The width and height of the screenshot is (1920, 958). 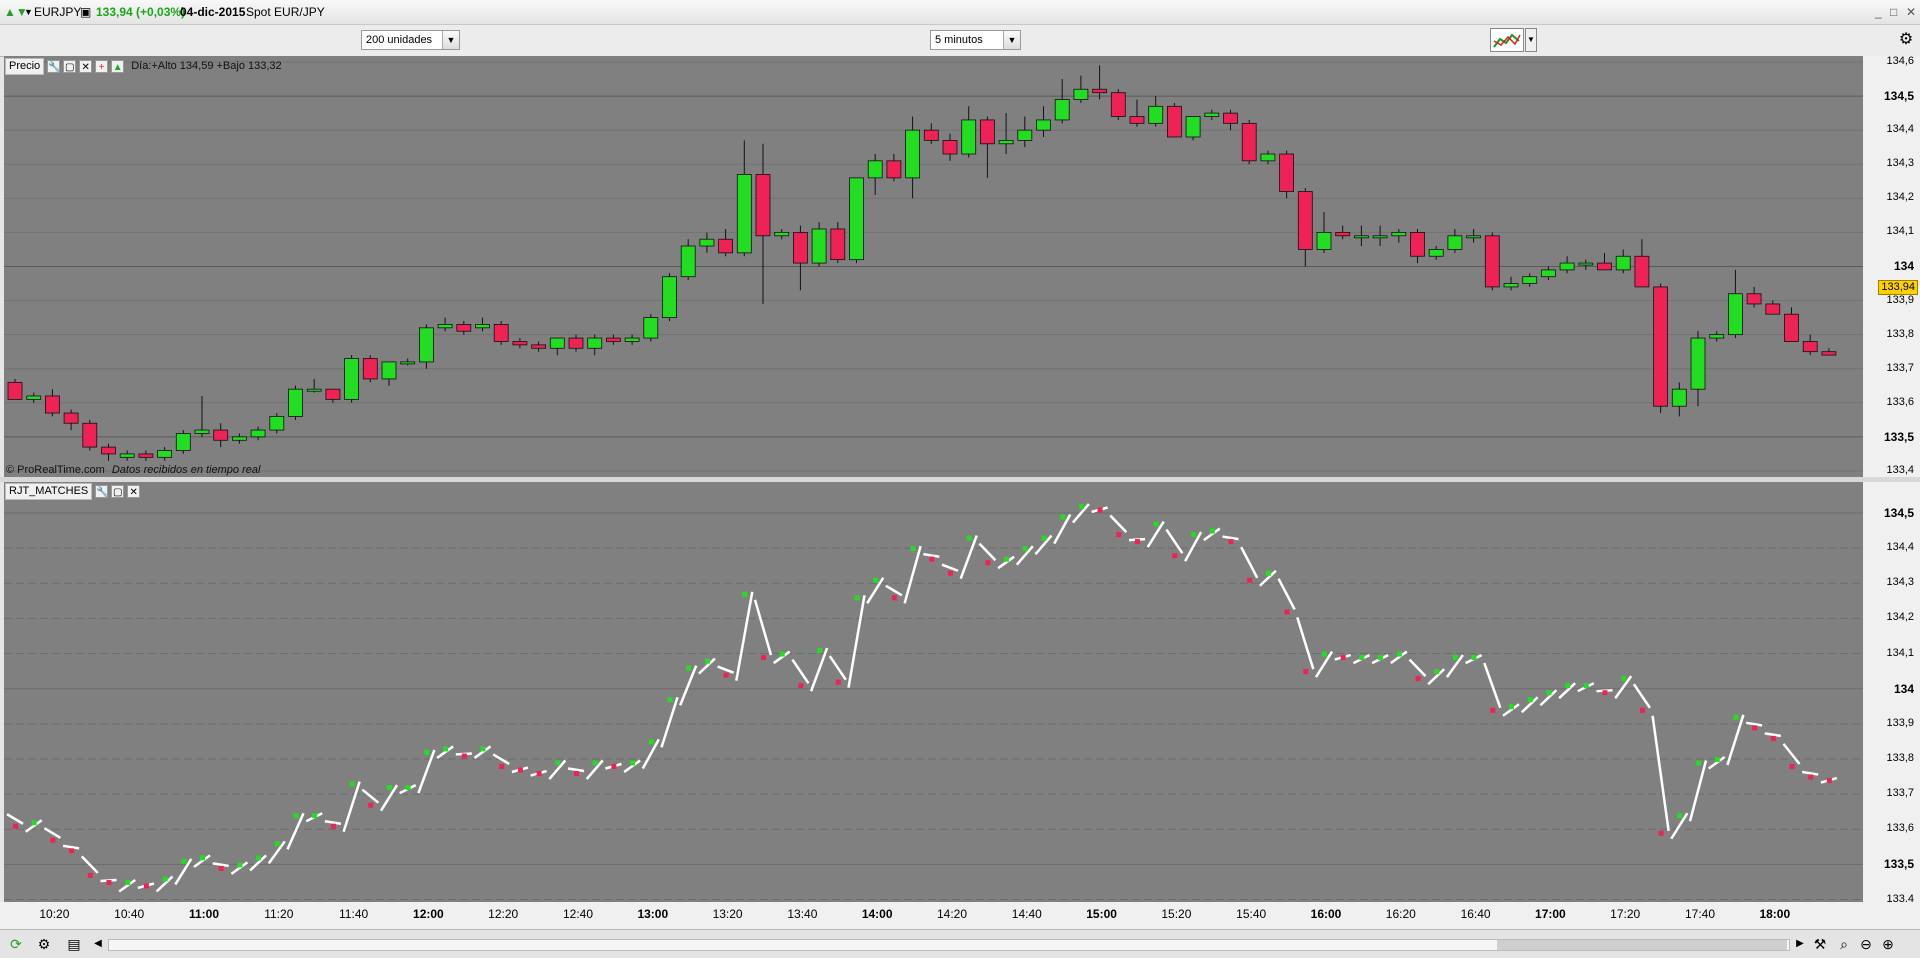 What do you see at coordinates (1642, 945) in the screenshot?
I see `scrollbar-thumb` at bounding box center [1642, 945].